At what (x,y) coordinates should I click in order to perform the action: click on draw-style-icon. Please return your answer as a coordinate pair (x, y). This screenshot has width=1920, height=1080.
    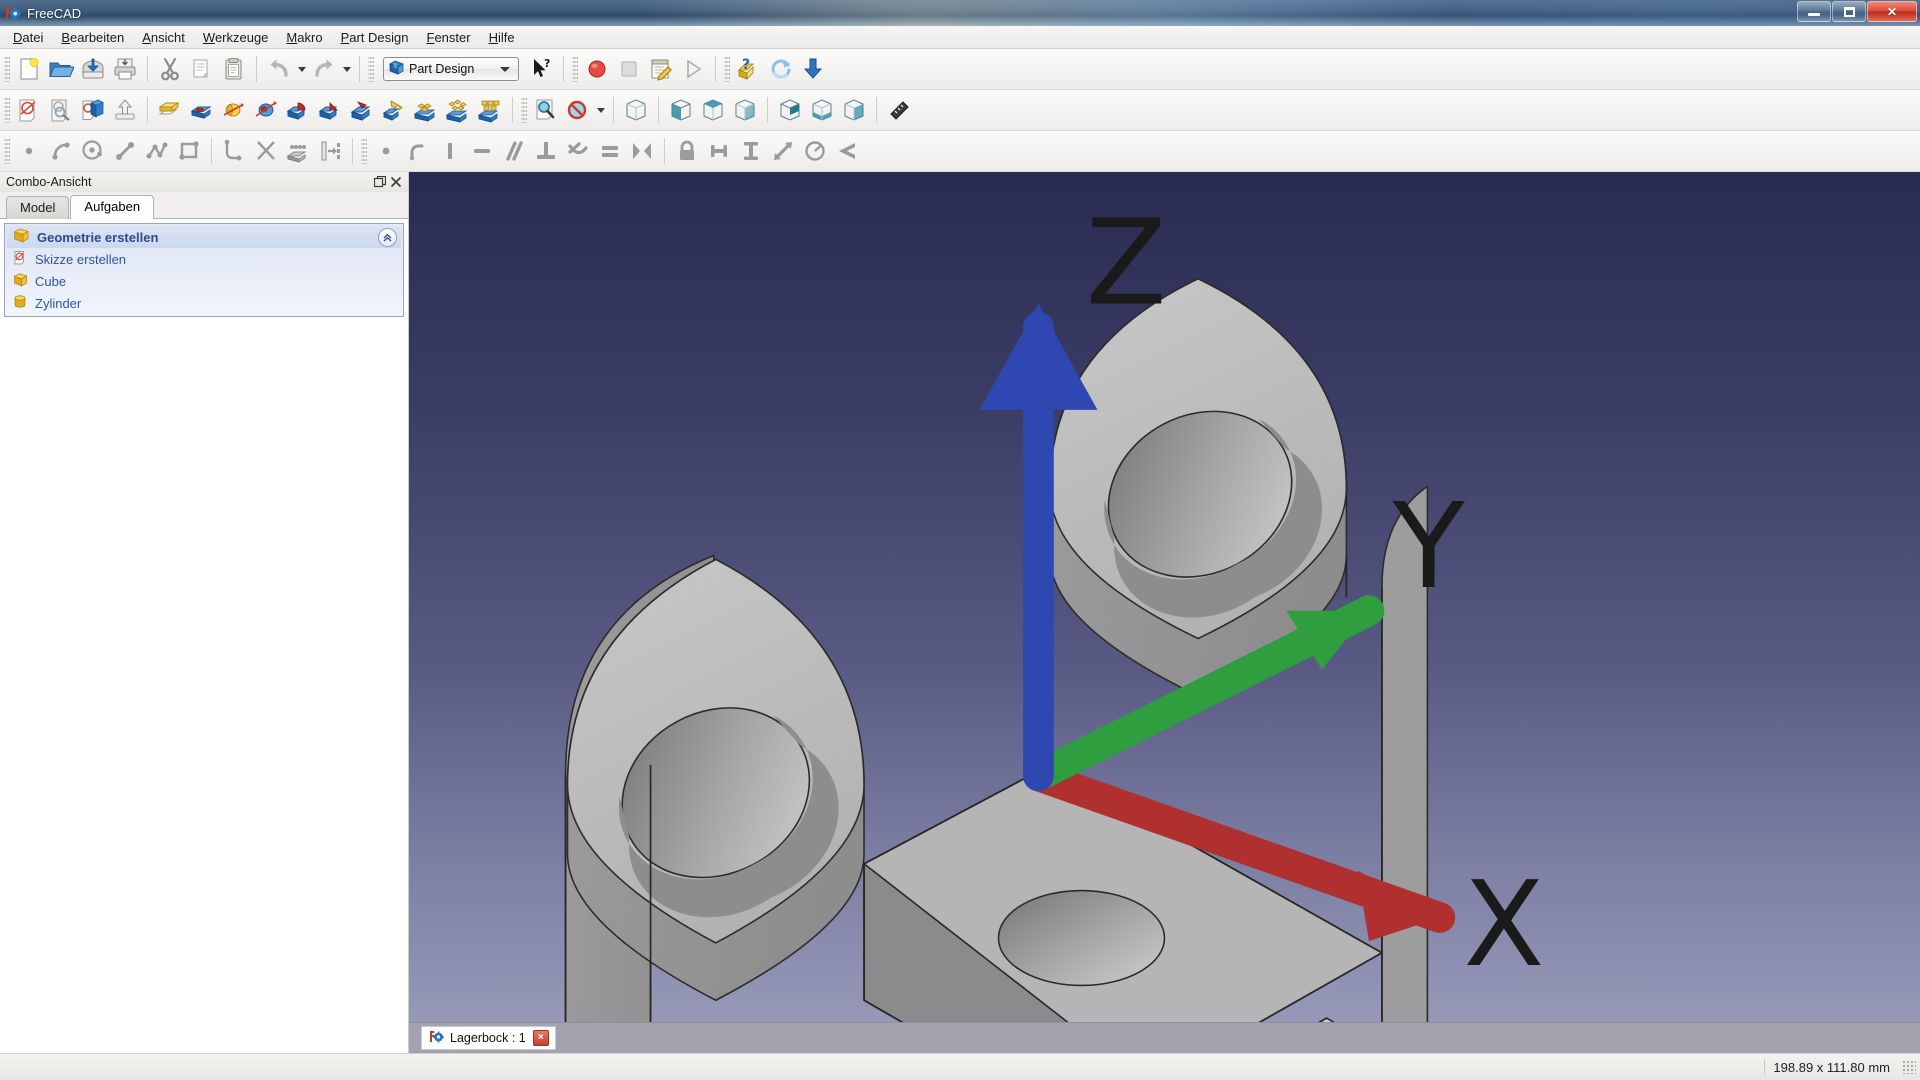
    Looking at the image, I should click on (578, 110).